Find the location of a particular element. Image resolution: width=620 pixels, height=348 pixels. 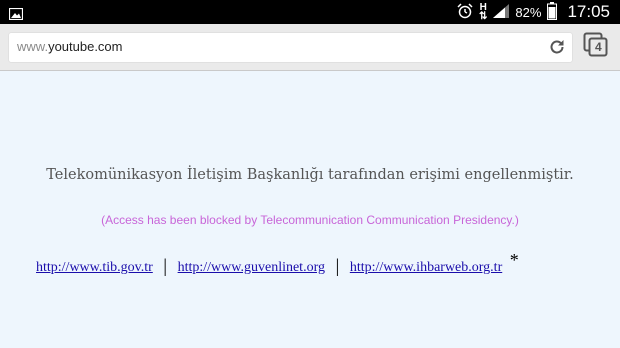

url-domain: youtube.com is located at coordinates (85, 46).